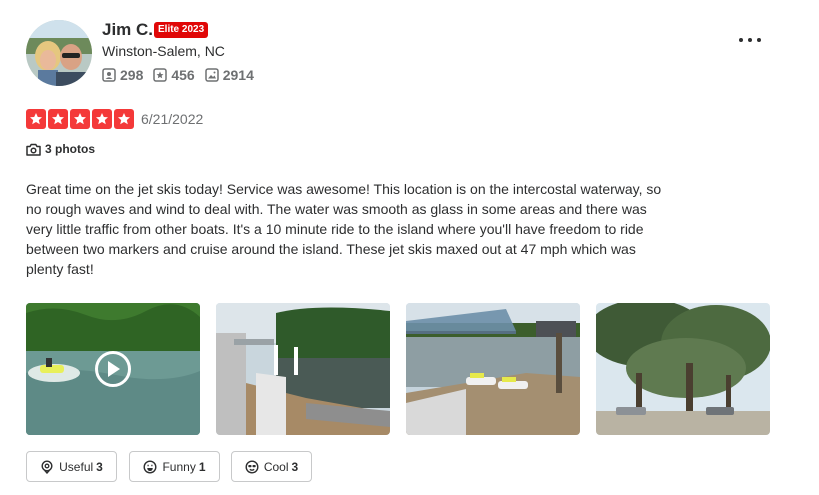  What do you see at coordinates (211, 75) in the screenshot?
I see `photos-icon` at bounding box center [211, 75].